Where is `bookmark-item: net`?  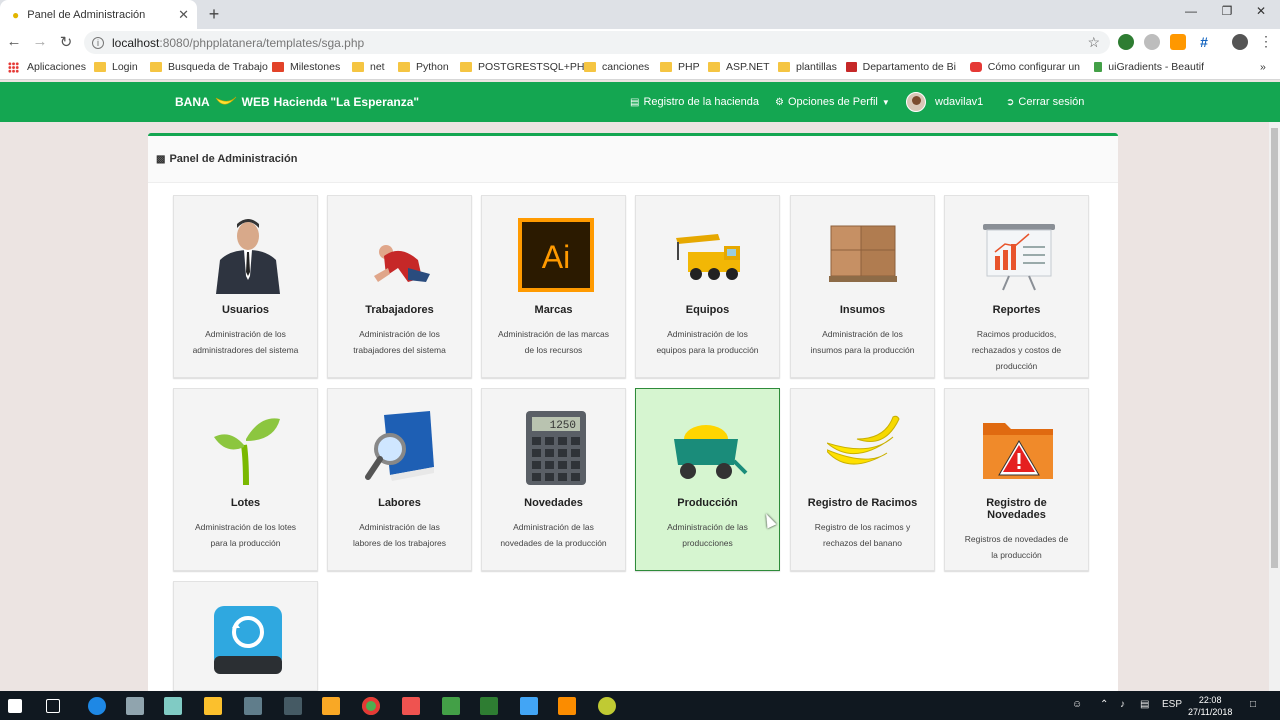 bookmark-item: net is located at coordinates (368, 67).